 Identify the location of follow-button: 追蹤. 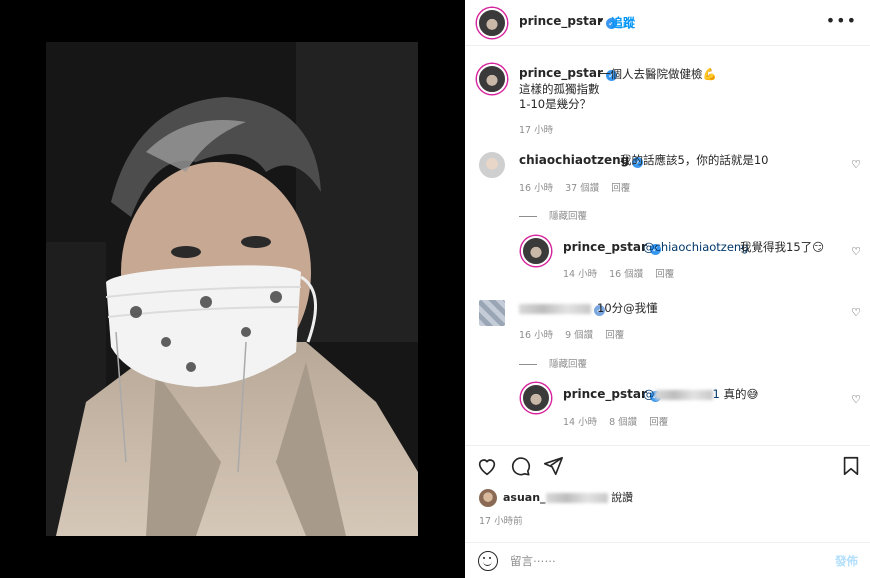
(623, 22).